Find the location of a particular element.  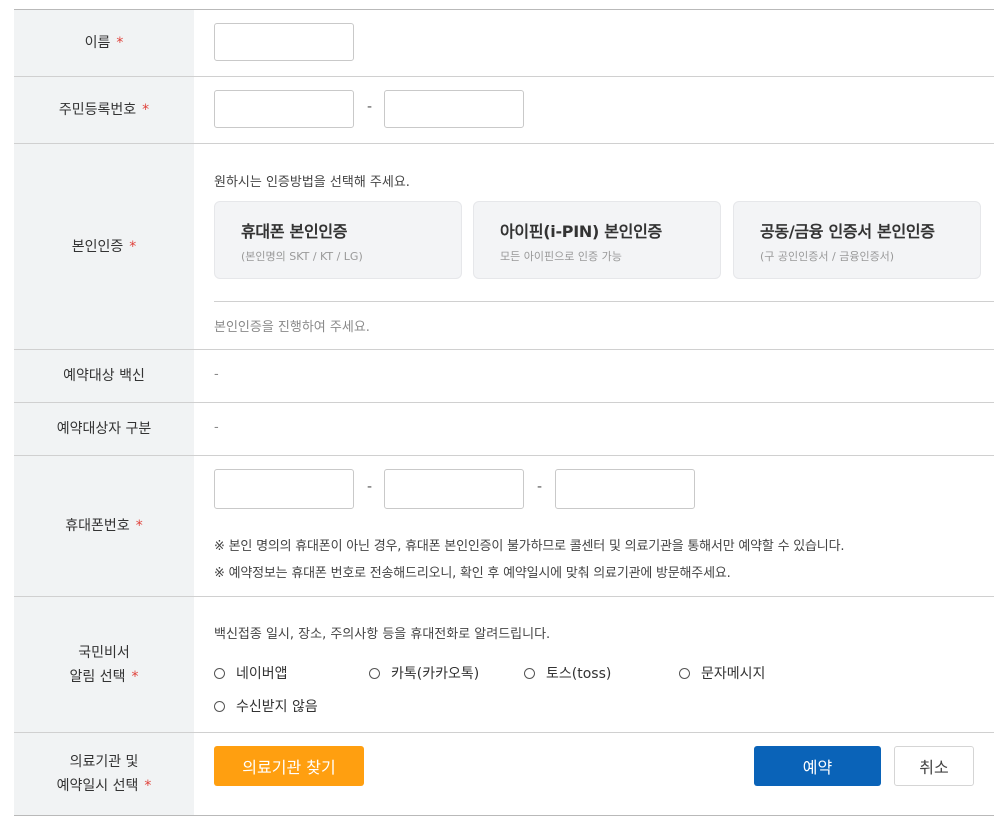

notify-option-naver: 네이버앱 is located at coordinates (251, 673).